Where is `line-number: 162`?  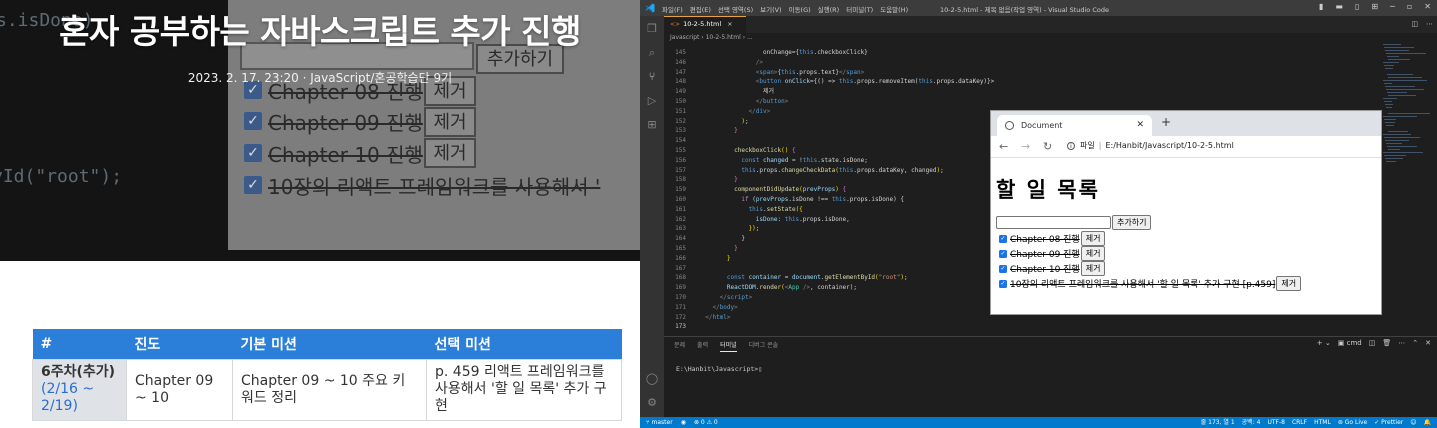 line-number: 162 is located at coordinates (680, 219).